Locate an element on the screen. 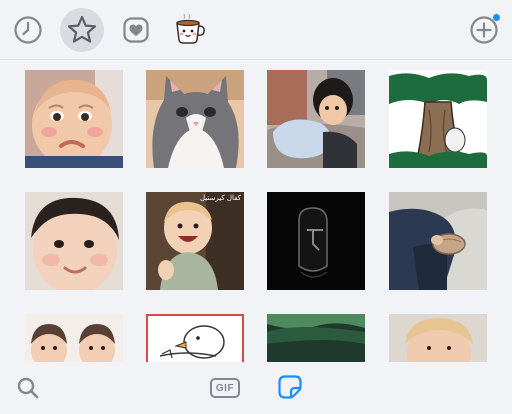 The width and height of the screenshot is (512, 414). green-scene-image is located at coordinates (316, 338).